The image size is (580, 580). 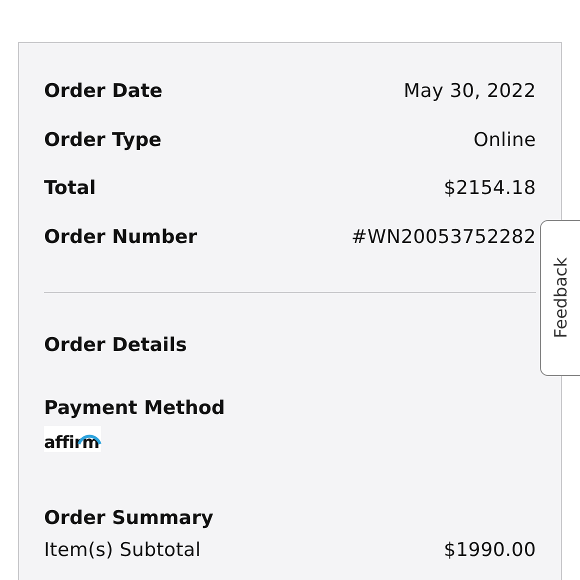 What do you see at coordinates (121, 237) in the screenshot?
I see `field-label: Order Number` at bounding box center [121, 237].